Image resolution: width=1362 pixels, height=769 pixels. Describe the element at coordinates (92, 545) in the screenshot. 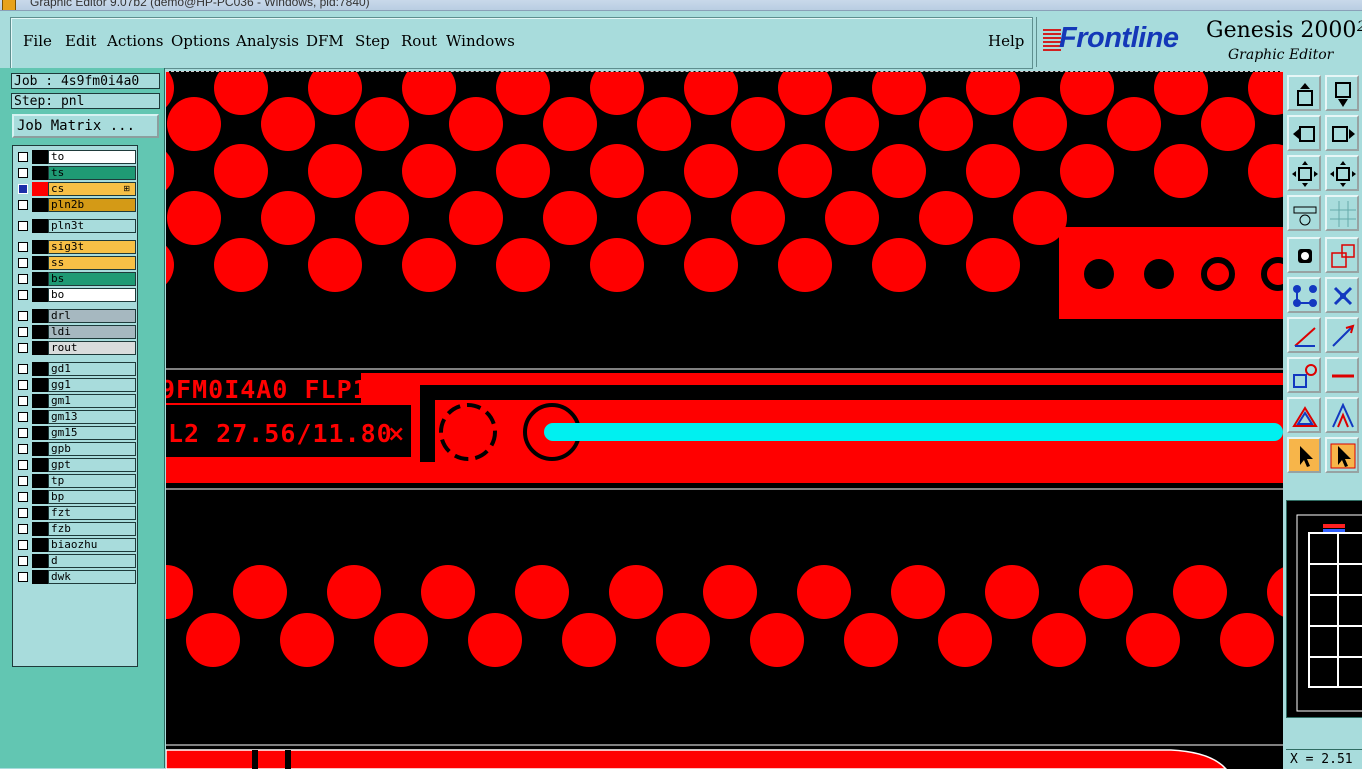

I see `layer-name: biaozhu` at that location.